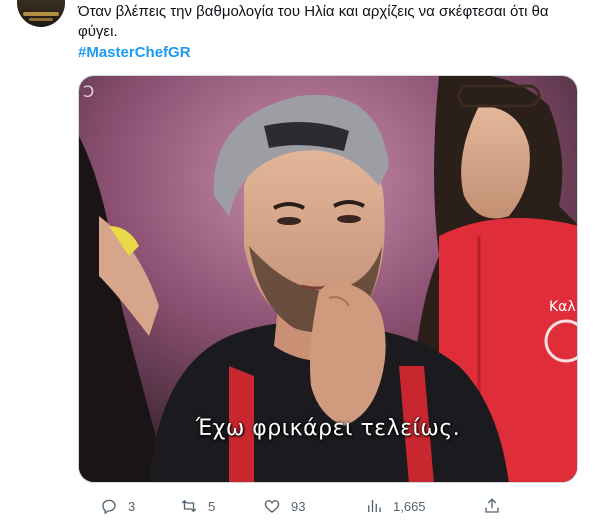  What do you see at coordinates (117, 506) in the screenshot?
I see `reply-button: 3` at bounding box center [117, 506].